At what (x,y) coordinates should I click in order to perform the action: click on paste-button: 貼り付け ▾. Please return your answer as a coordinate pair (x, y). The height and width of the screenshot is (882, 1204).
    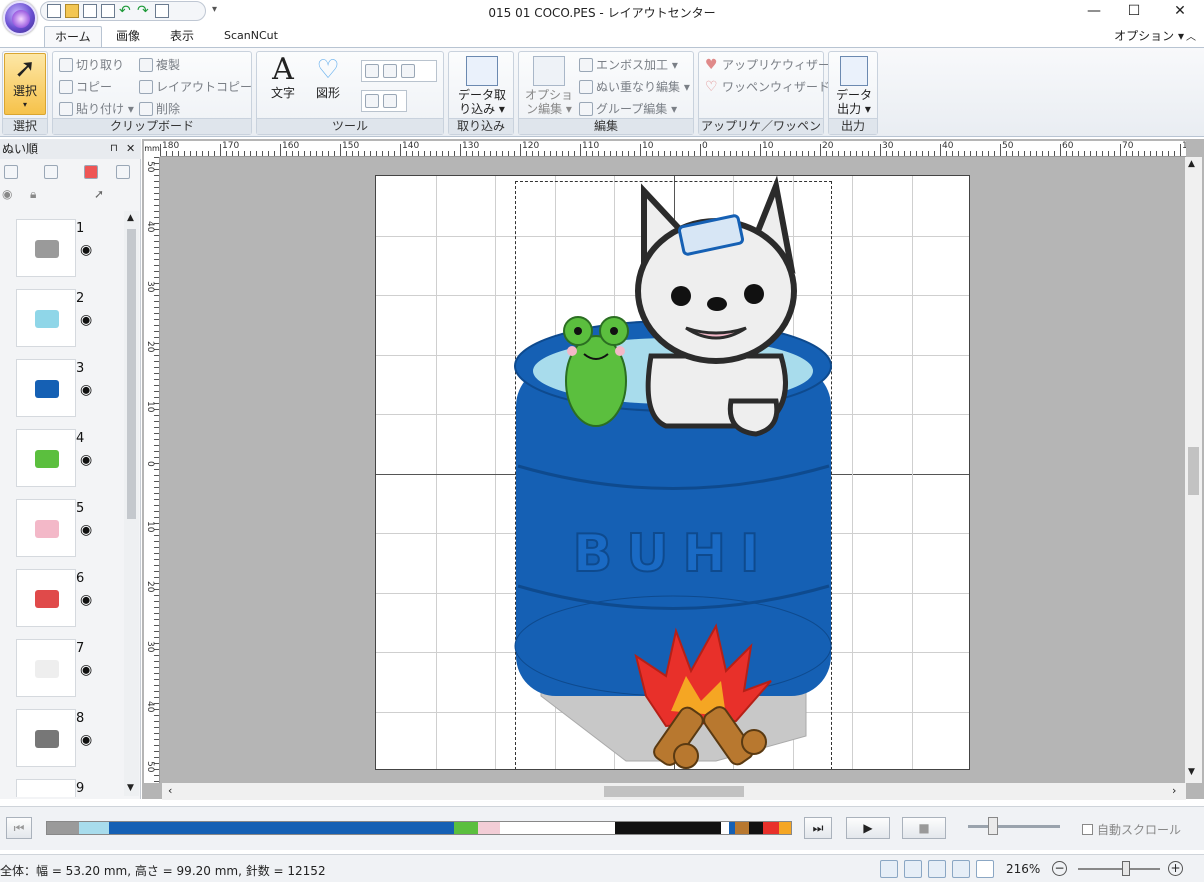
    Looking at the image, I should click on (96, 108).